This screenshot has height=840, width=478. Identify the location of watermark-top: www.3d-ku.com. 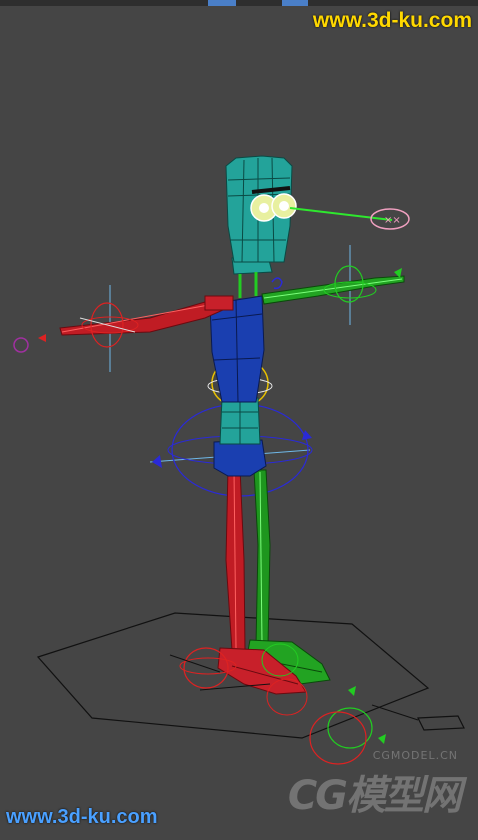
(392, 20).